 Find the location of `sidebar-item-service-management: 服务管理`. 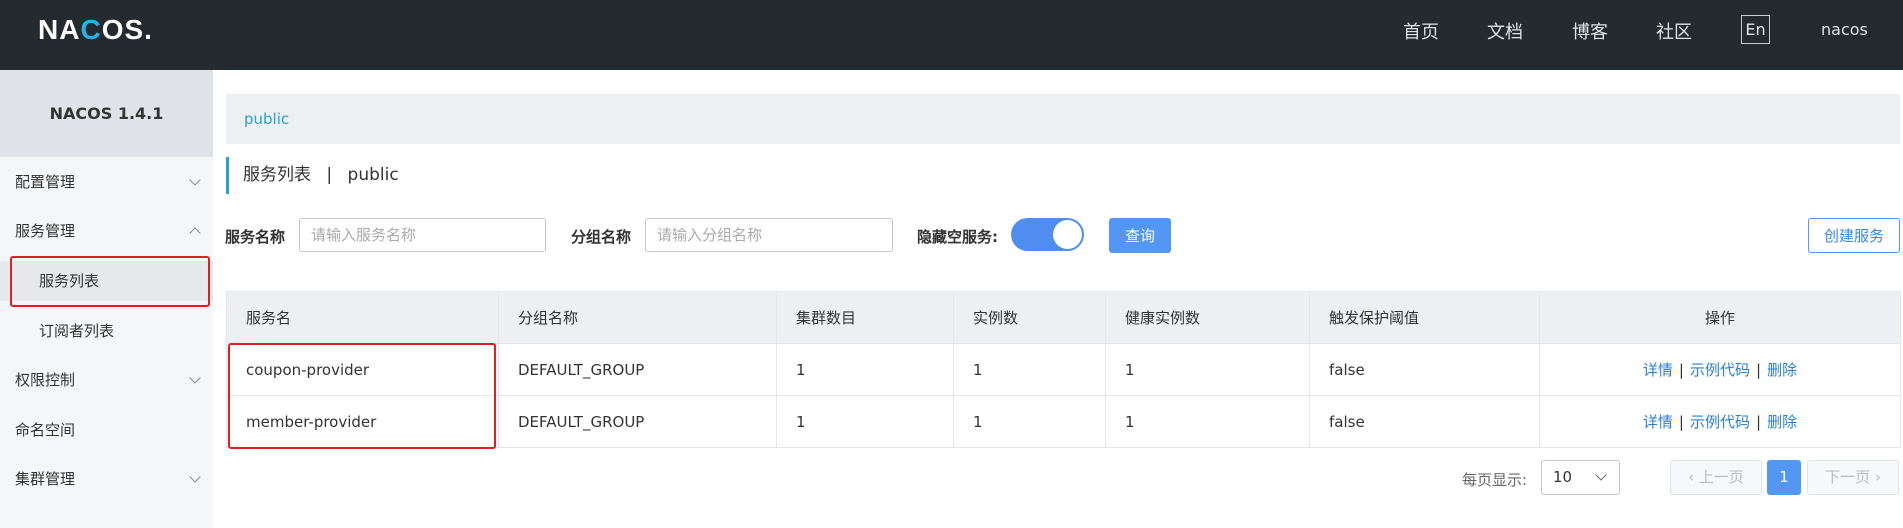

sidebar-item-service-management: 服务管理 is located at coordinates (106, 231).